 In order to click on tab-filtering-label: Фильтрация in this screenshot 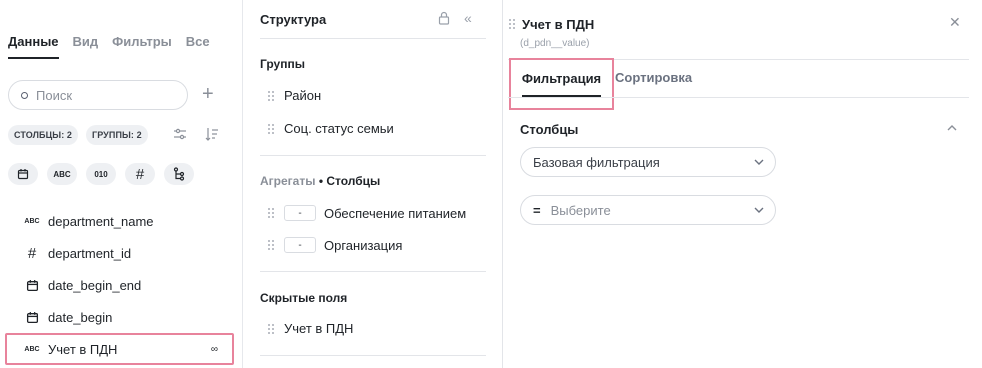, I will do `click(561, 84)`.